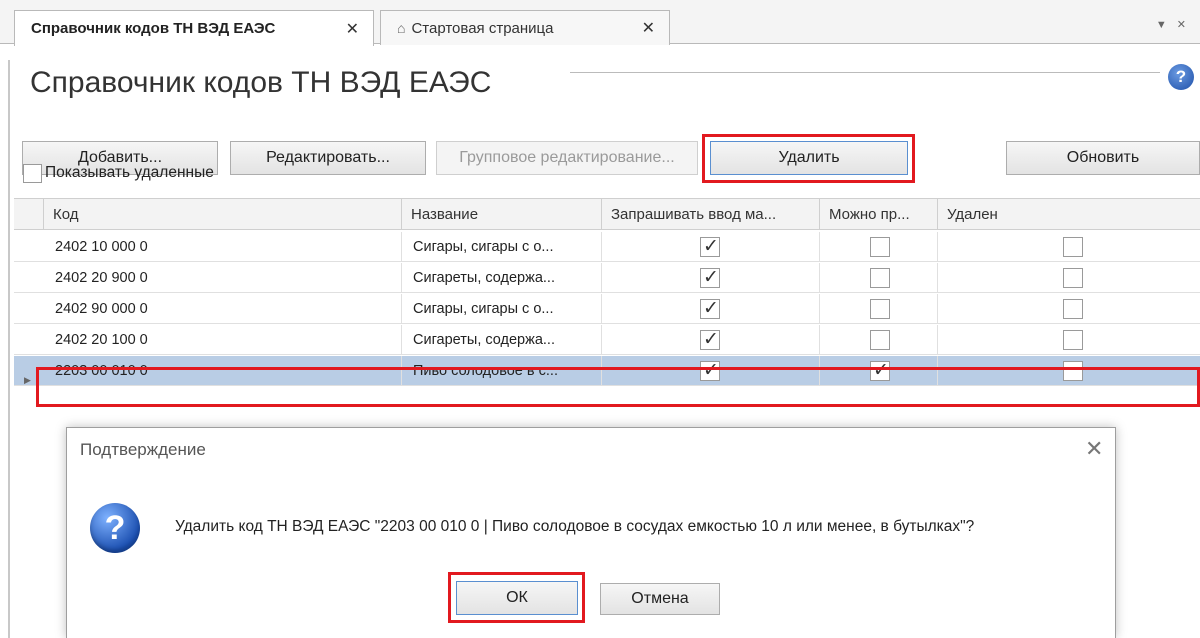 The width and height of the screenshot is (1200, 638). What do you see at coordinates (223, 247) in the screenshot?
I see `cell-code: 2402 10 000 0` at bounding box center [223, 247].